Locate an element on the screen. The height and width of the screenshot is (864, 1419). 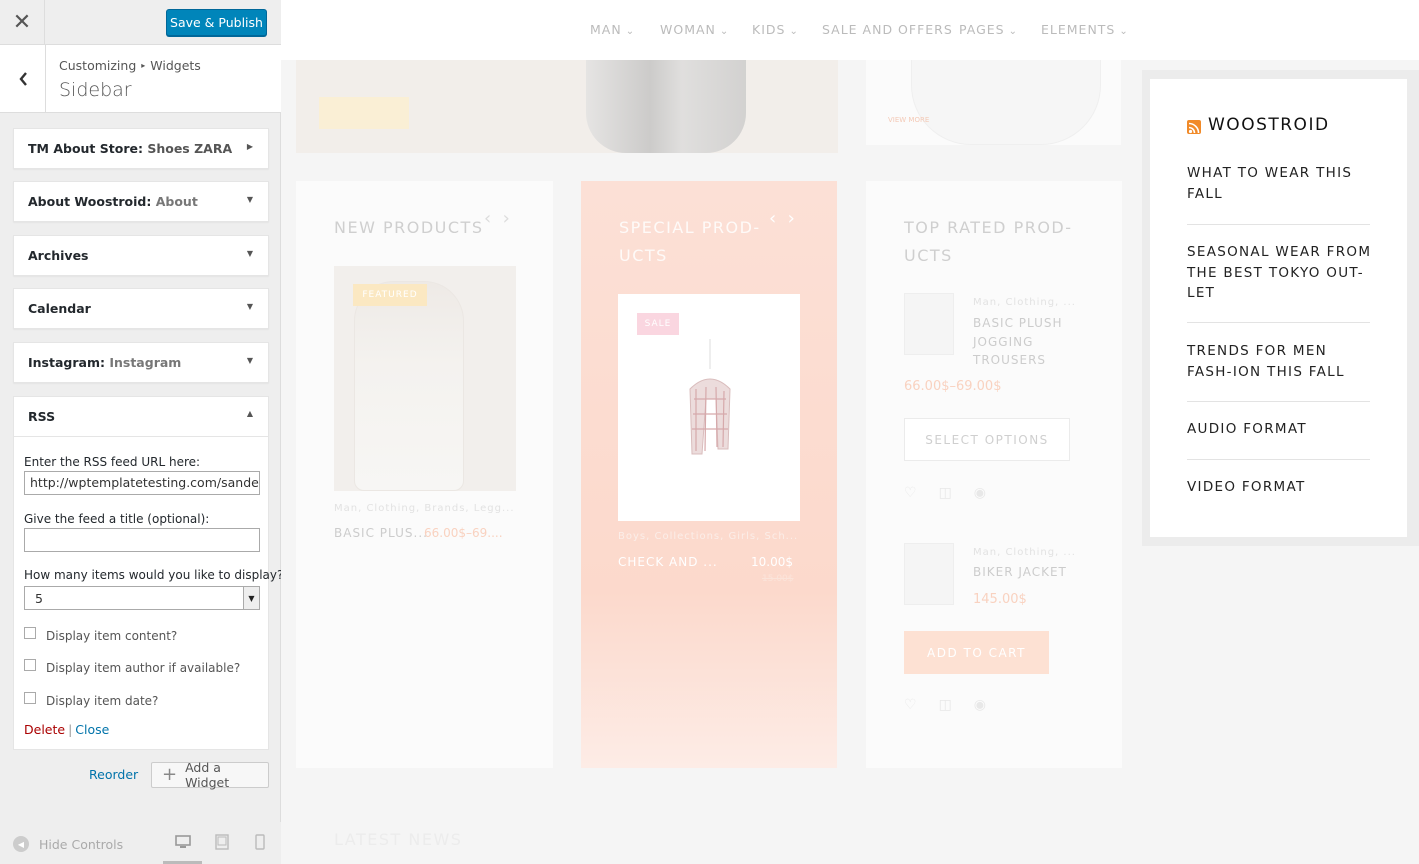
widget-title-label: About Woostroid: is located at coordinates (90, 201).